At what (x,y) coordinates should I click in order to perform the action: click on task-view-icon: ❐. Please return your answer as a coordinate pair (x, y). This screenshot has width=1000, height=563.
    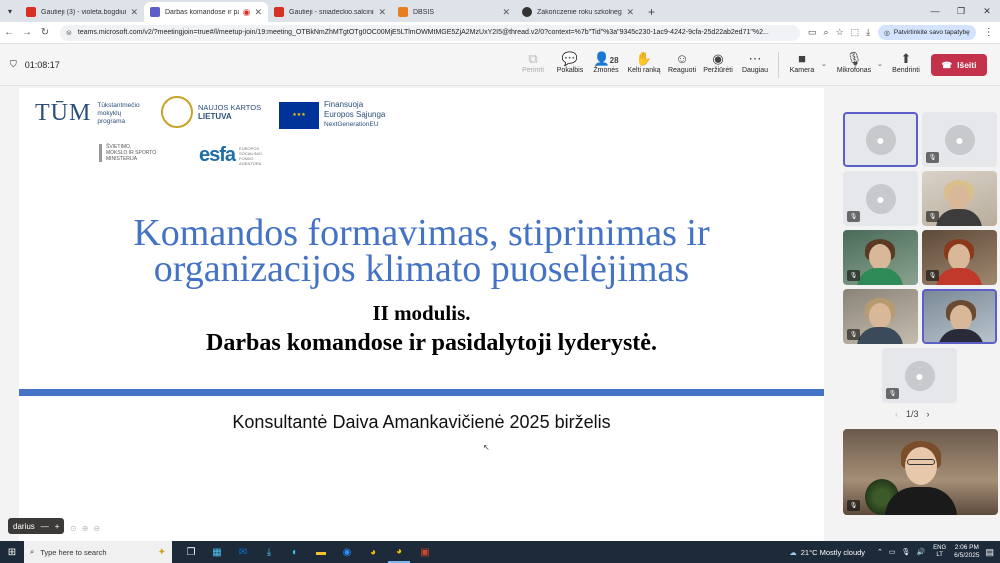
    Looking at the image, I should click on (191, 552).